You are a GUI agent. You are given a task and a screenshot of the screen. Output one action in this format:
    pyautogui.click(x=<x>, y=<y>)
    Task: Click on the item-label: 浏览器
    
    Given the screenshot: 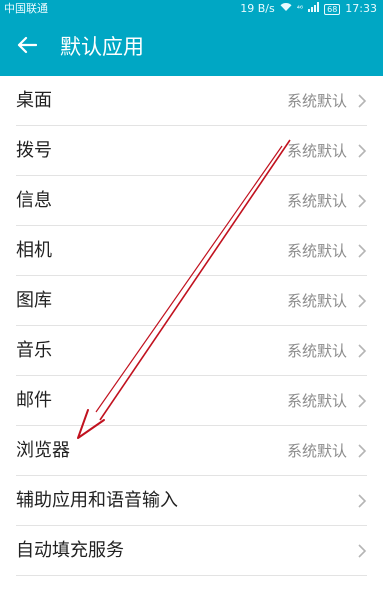 What is the action you would take?
    pyautogui.click(x=43, y=450)
    